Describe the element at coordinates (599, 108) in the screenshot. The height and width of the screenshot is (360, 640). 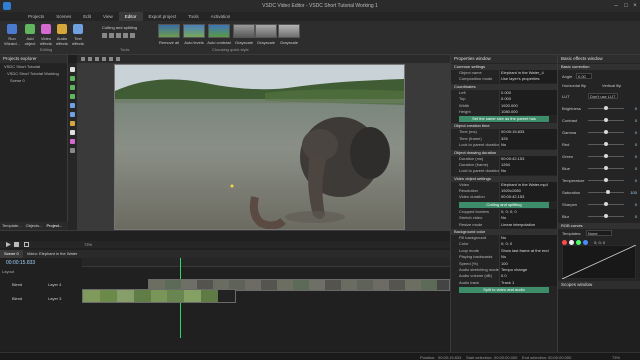
I see `effect-slider-row: Brightness 0` at that location.